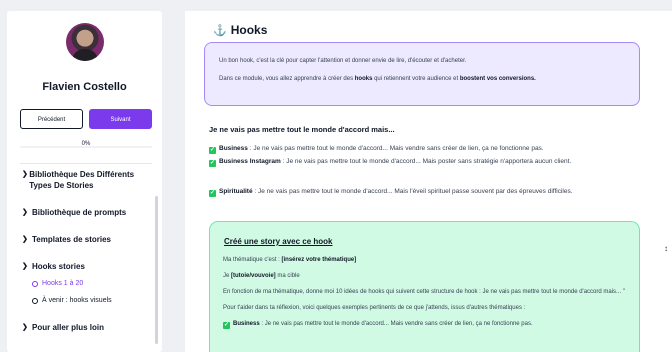  I want to click on sidebar-subitem-hooks-visuels: À venir : hooks visuels, so click(72, 300).